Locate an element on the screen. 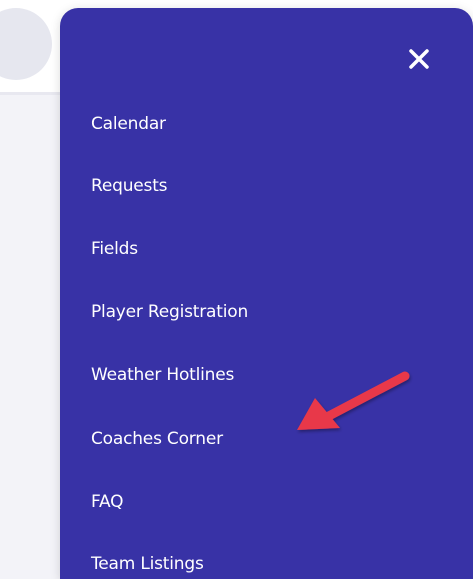  menu-item-calendar: Calendar is located at coordinates (128, 124).